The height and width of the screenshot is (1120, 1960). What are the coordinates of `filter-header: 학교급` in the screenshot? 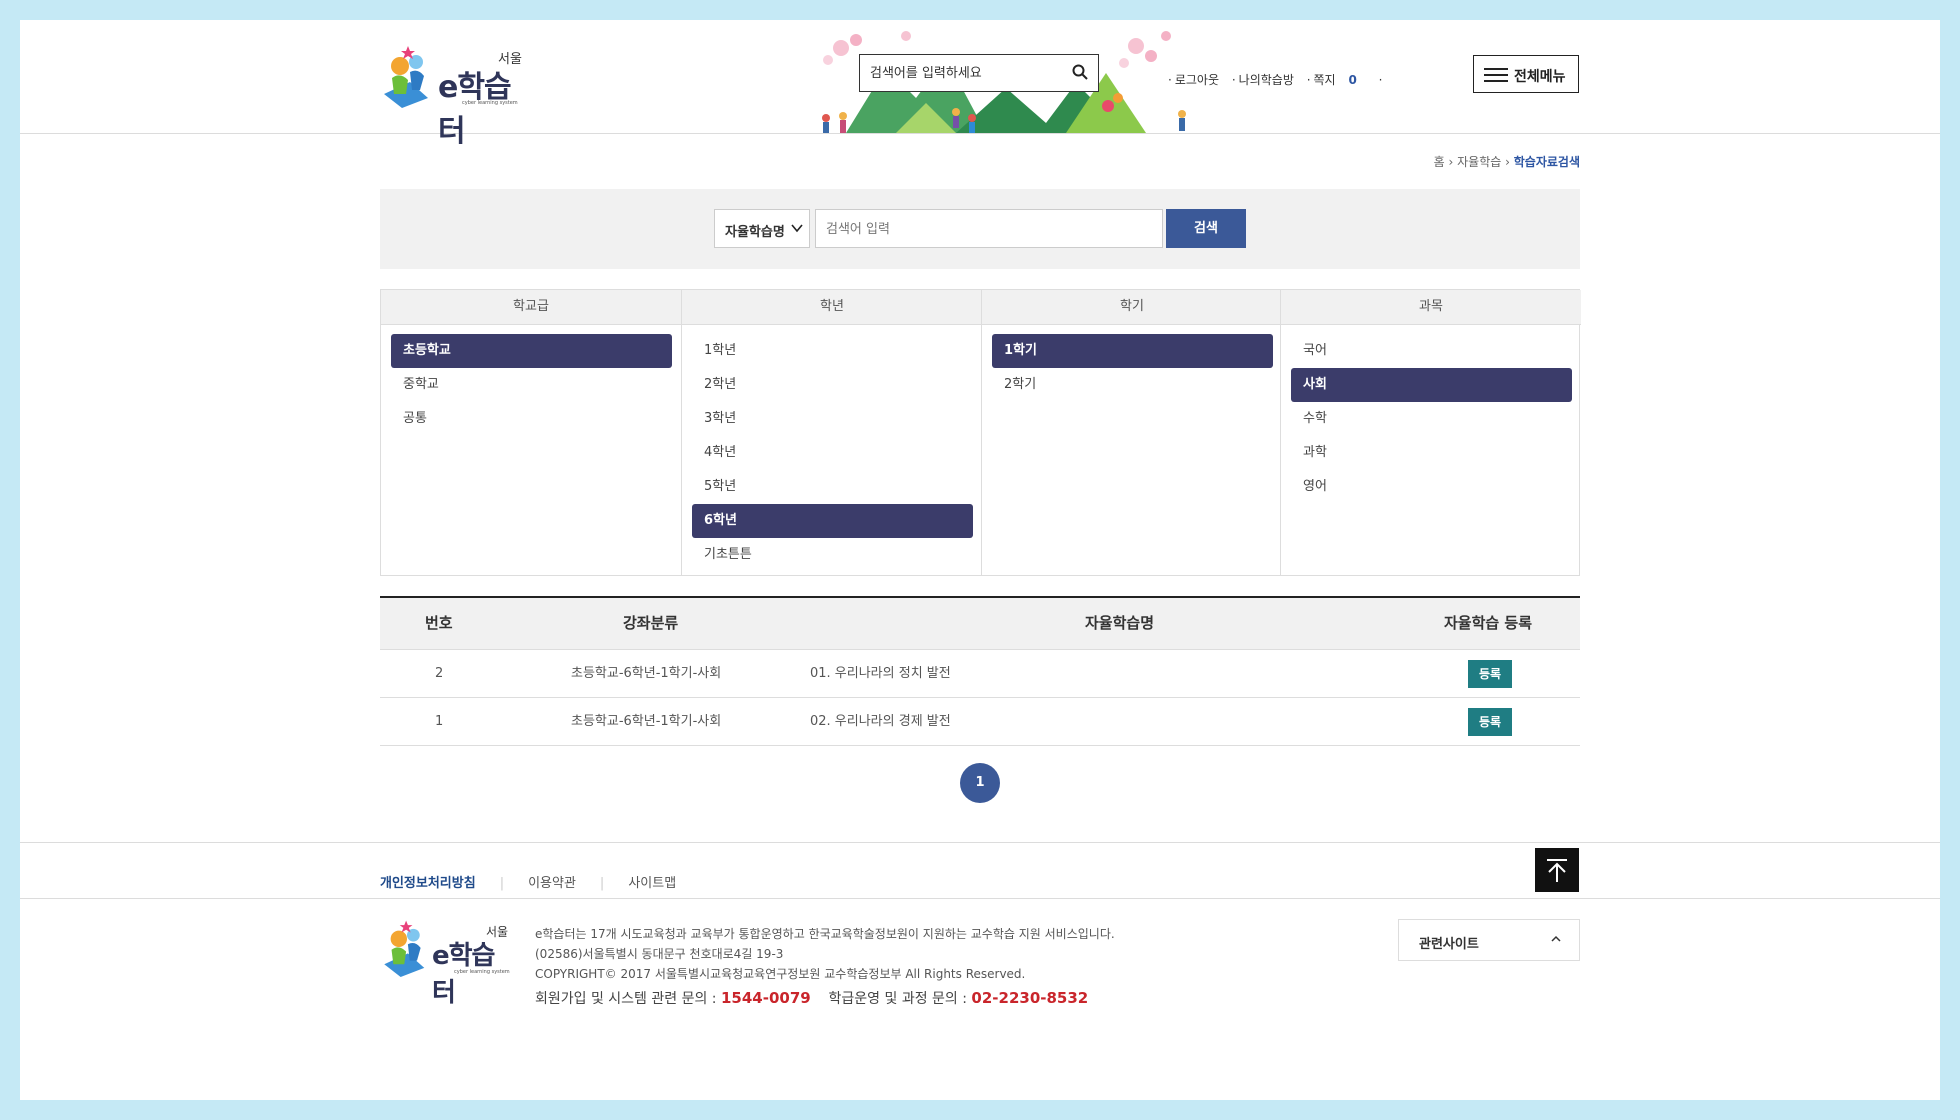 It's located at (531, 307).